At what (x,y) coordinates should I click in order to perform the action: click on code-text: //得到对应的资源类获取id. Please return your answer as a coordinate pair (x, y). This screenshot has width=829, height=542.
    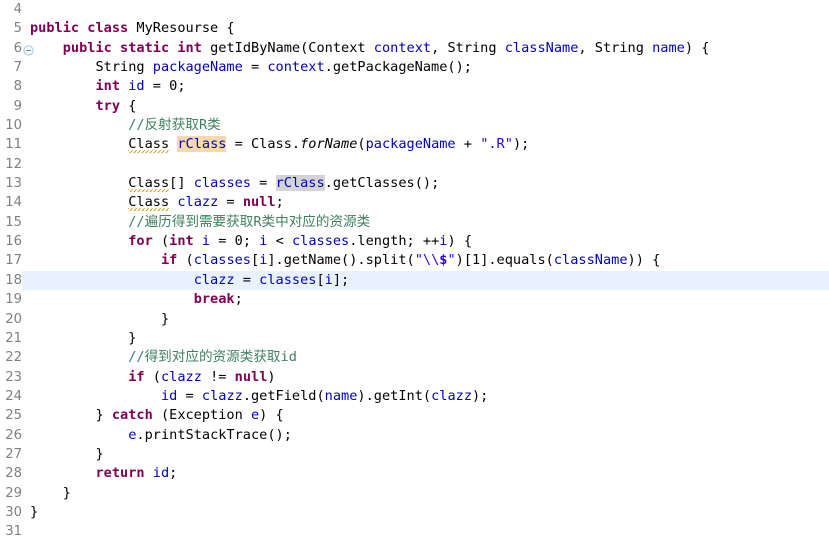
    Looking at the image, I should click on (163, 357).